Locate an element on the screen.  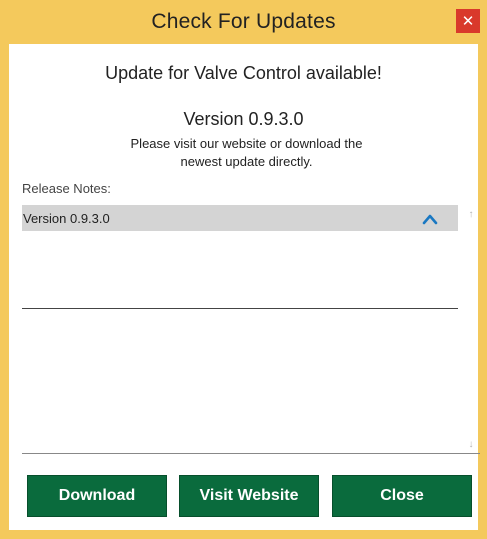
chevron-up-icon is located at coordinates (430, 219).